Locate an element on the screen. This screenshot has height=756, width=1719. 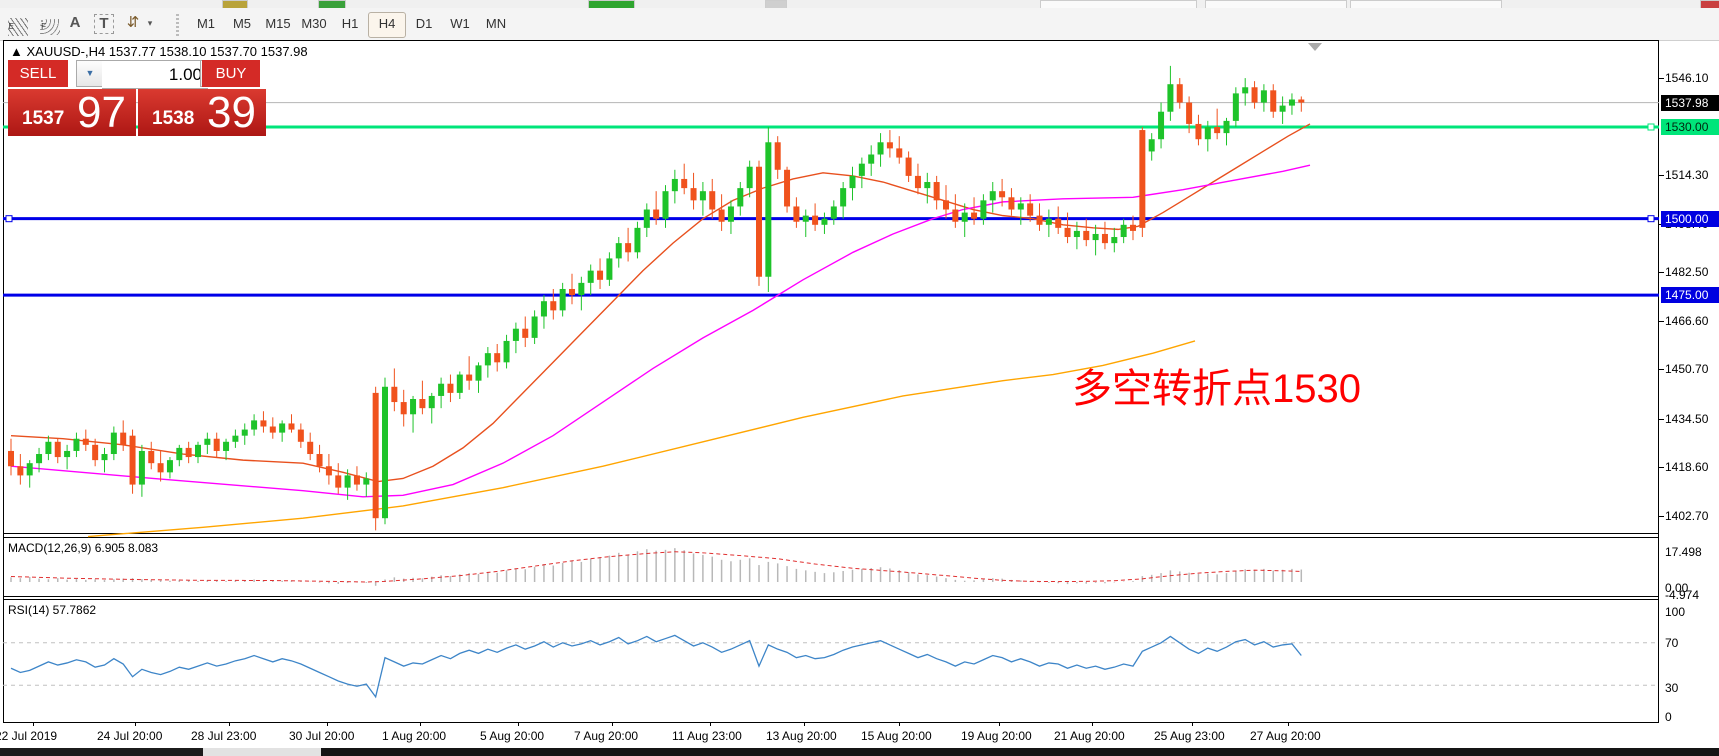
volume-decrease-button: ▼ is located at coordinates (90, 73).